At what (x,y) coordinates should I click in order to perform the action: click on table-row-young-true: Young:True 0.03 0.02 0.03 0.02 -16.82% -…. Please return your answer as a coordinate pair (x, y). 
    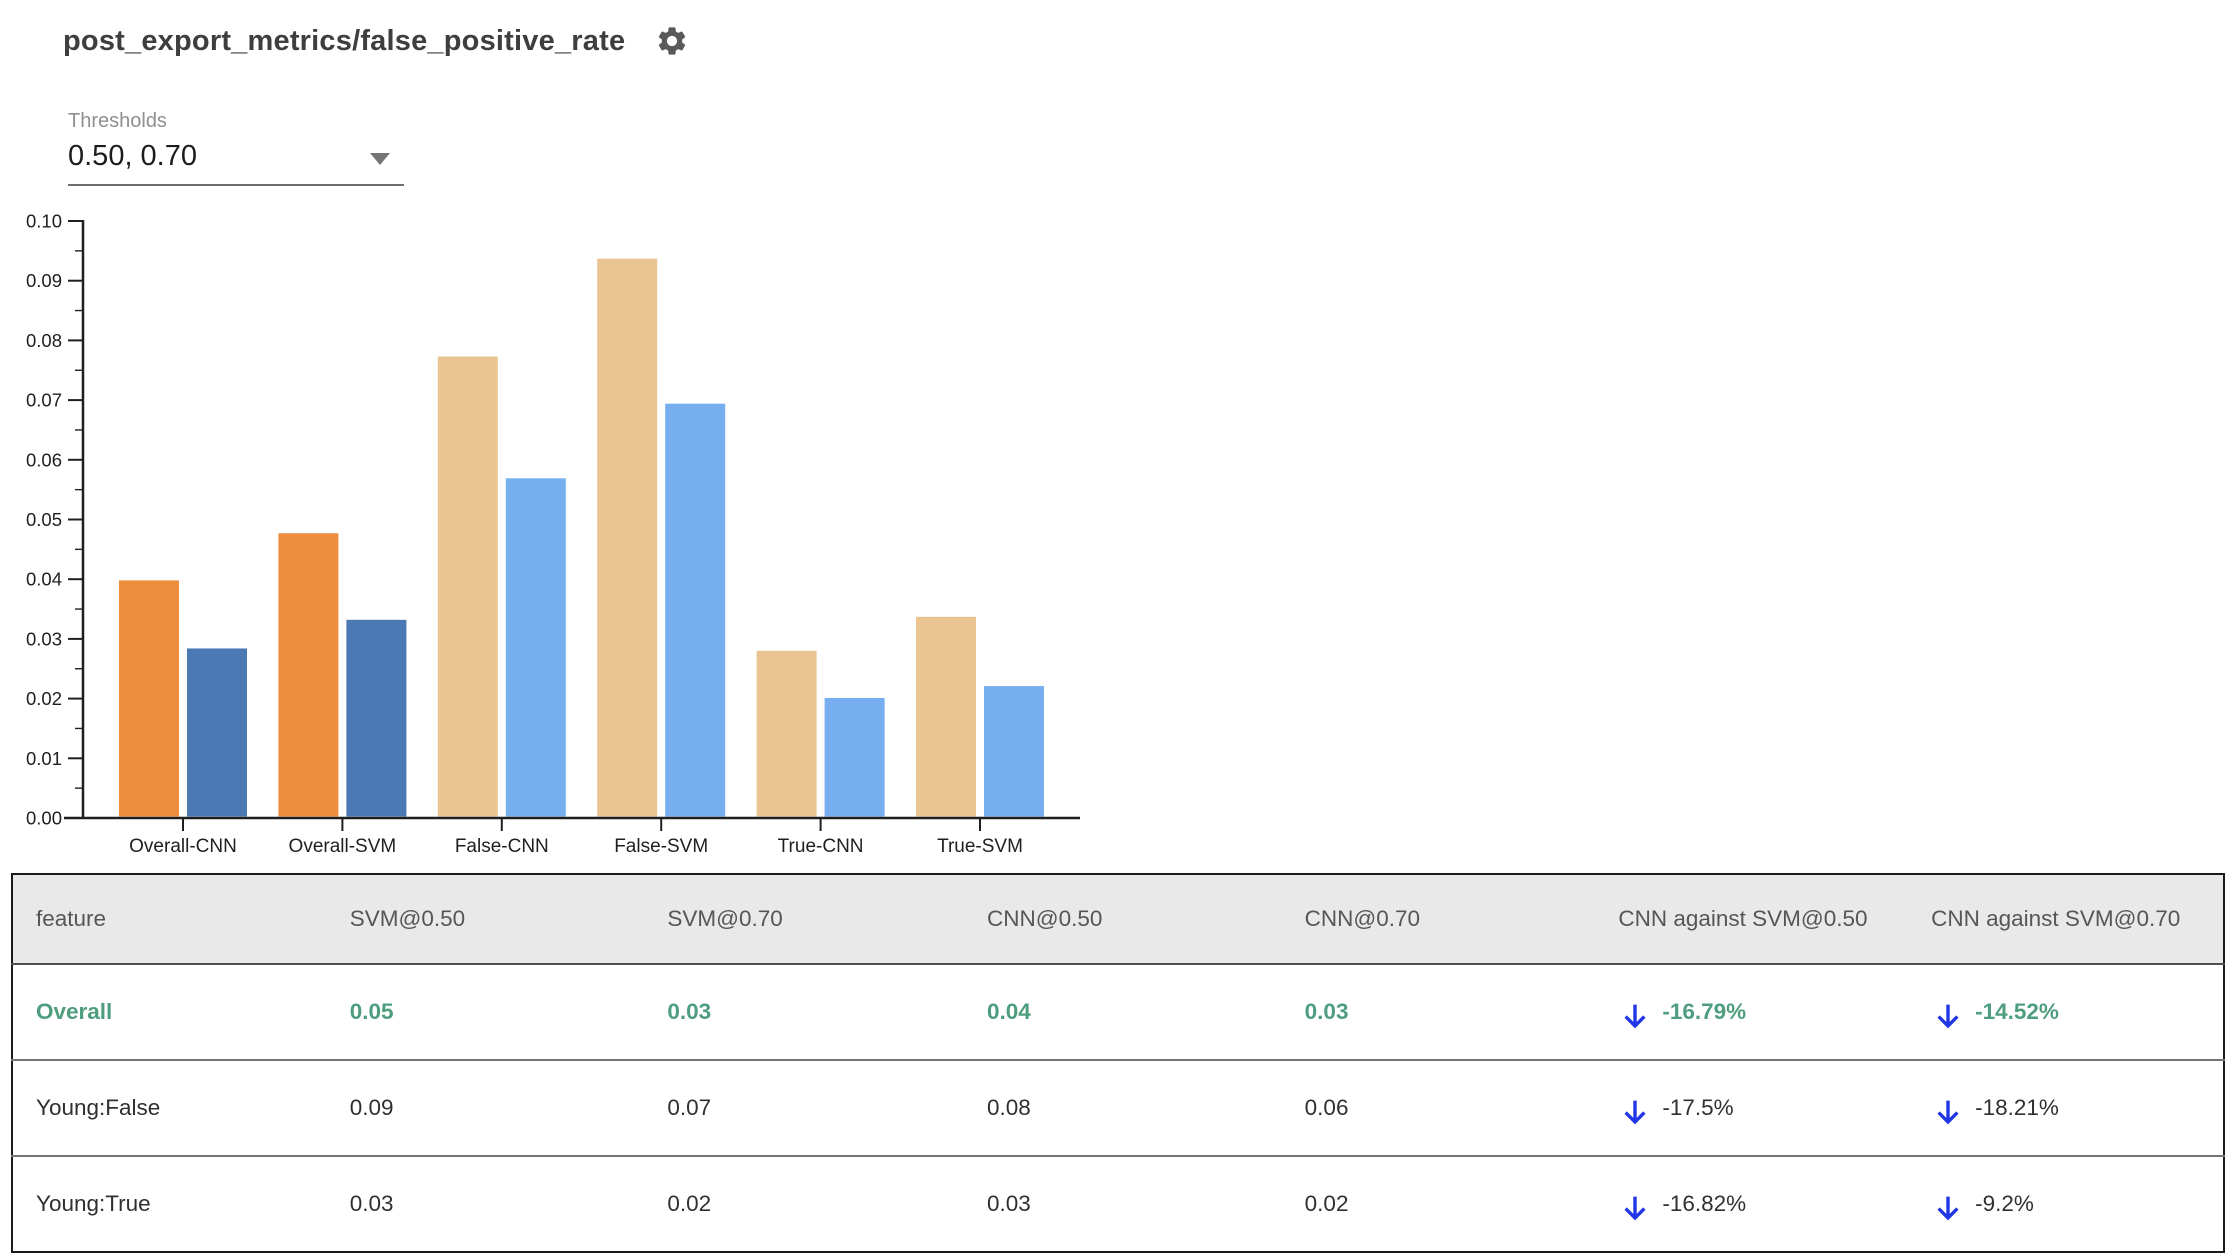
    Looking at the image, I should click on (1118, 1204).